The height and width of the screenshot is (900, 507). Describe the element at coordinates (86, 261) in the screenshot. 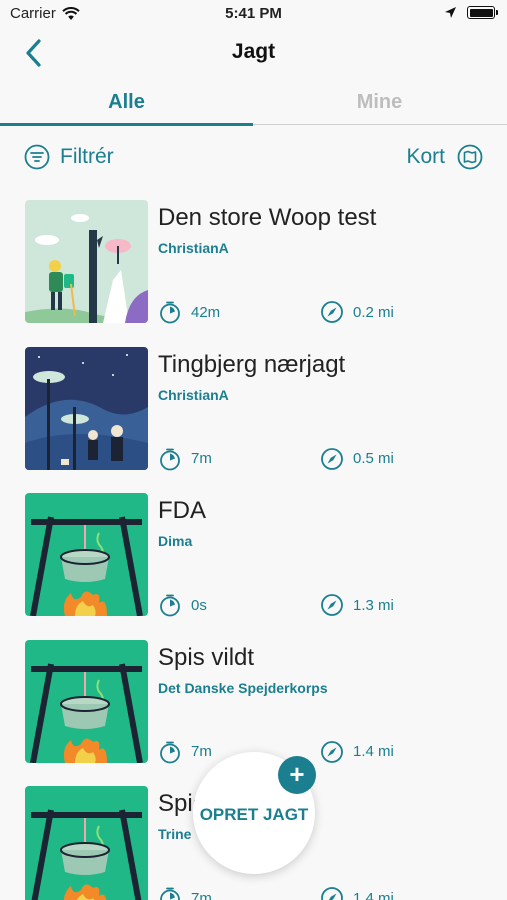

I see `hiker-illustration` at that location.